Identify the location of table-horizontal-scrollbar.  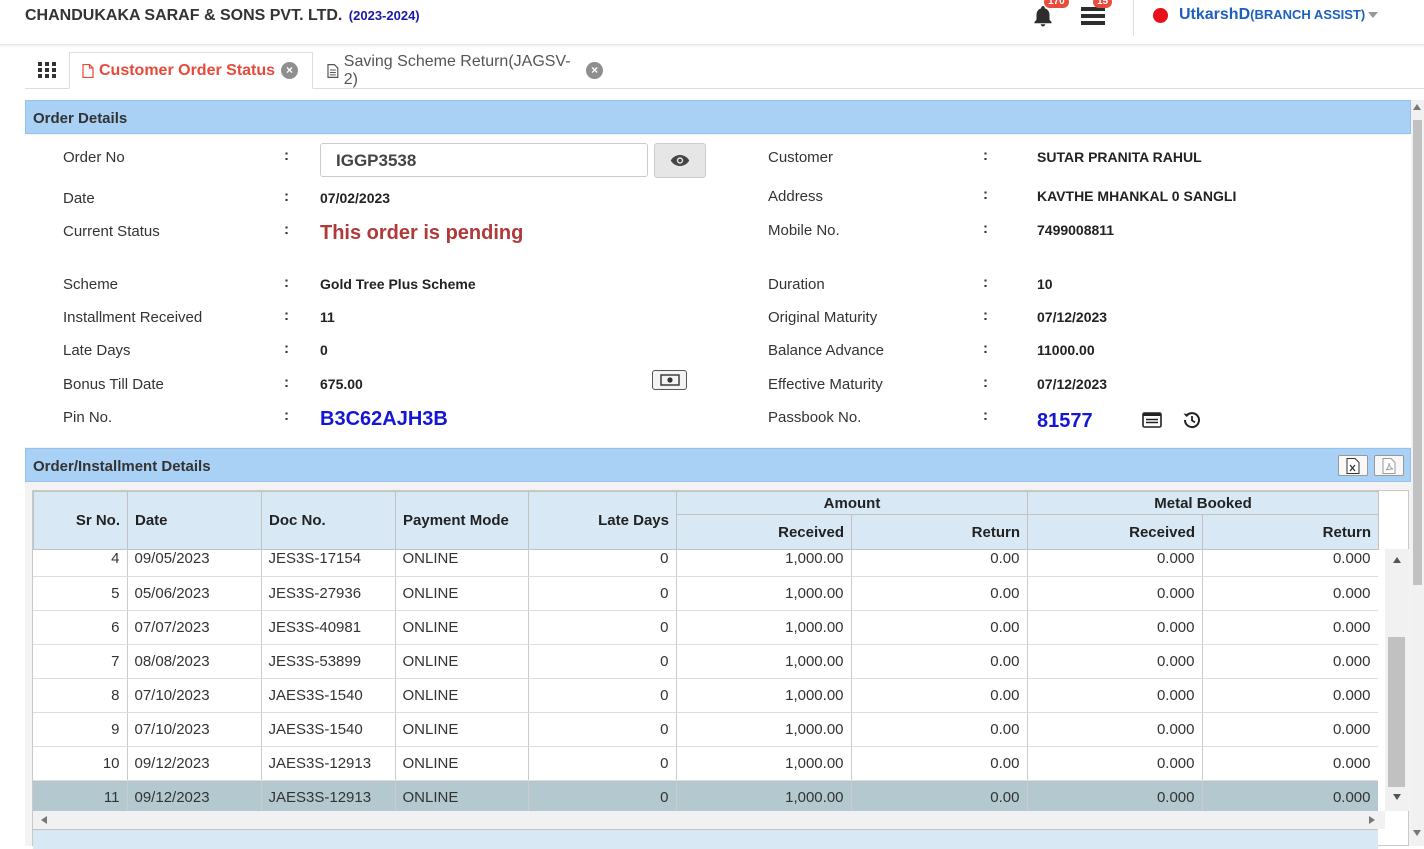
(709, 820).